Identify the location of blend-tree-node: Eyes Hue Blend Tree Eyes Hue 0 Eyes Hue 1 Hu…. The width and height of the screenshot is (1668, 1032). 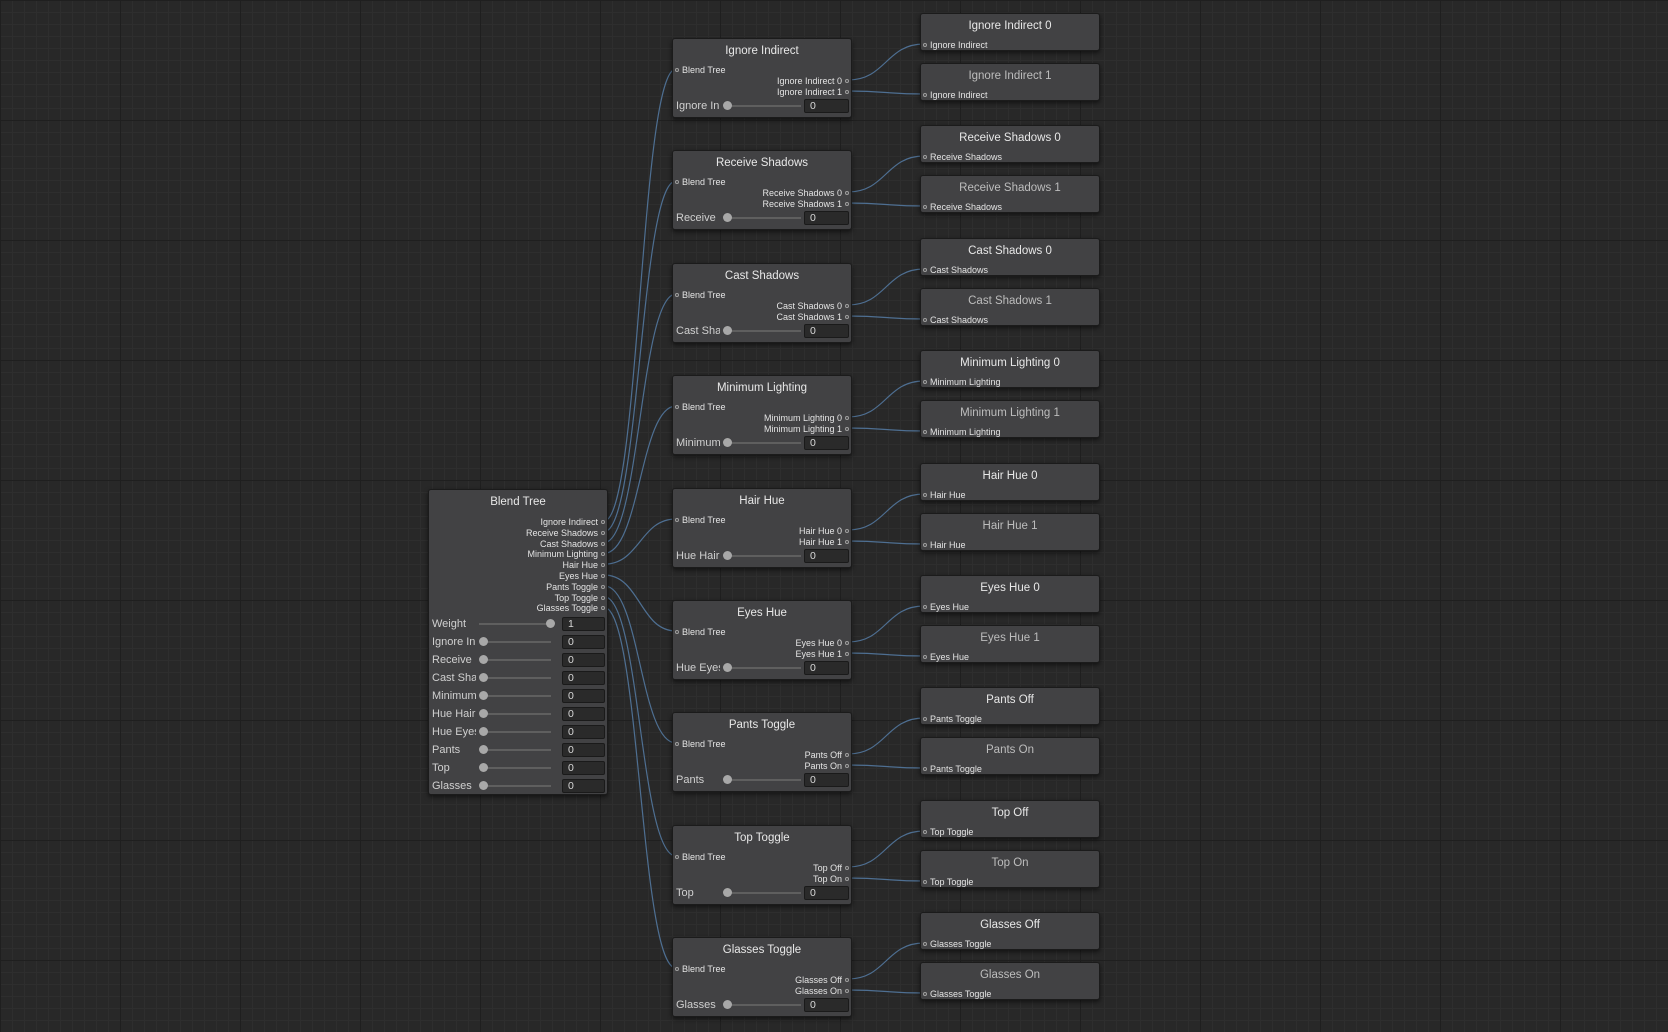
(762, 640).